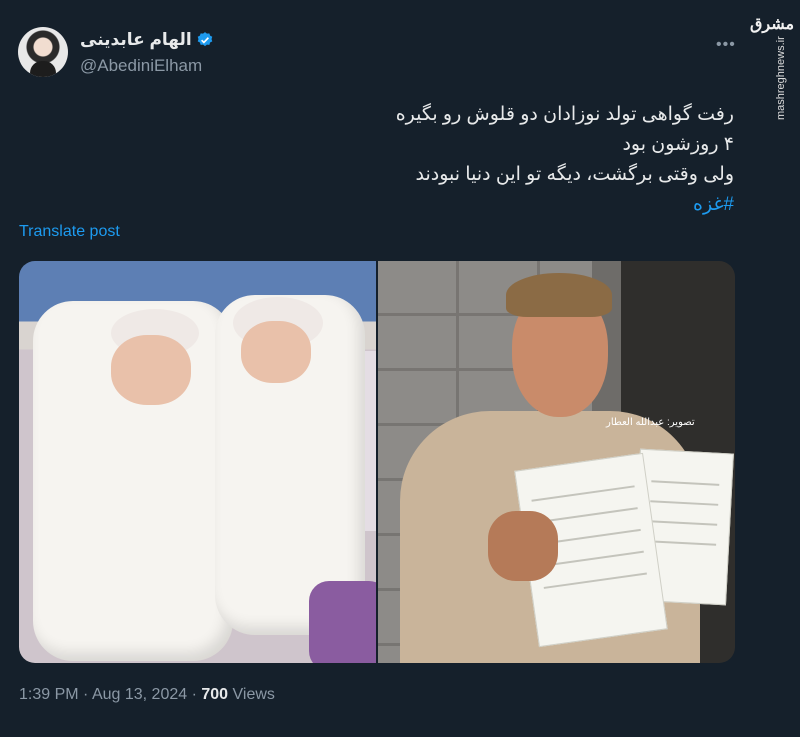 The width and height of the screenshot is (800, 737). I want to click on tweet-line: رفت گواهی تولد نوزادان دو قلوش رو بگیره, so click(564, 114).